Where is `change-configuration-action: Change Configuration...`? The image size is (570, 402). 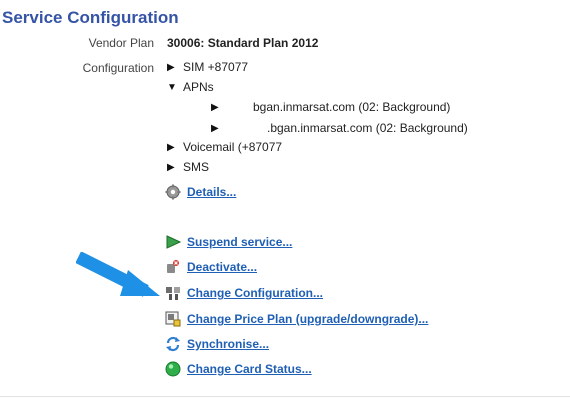 change-configuration-action: Change Configuration... is located at coordinates (244, 293).